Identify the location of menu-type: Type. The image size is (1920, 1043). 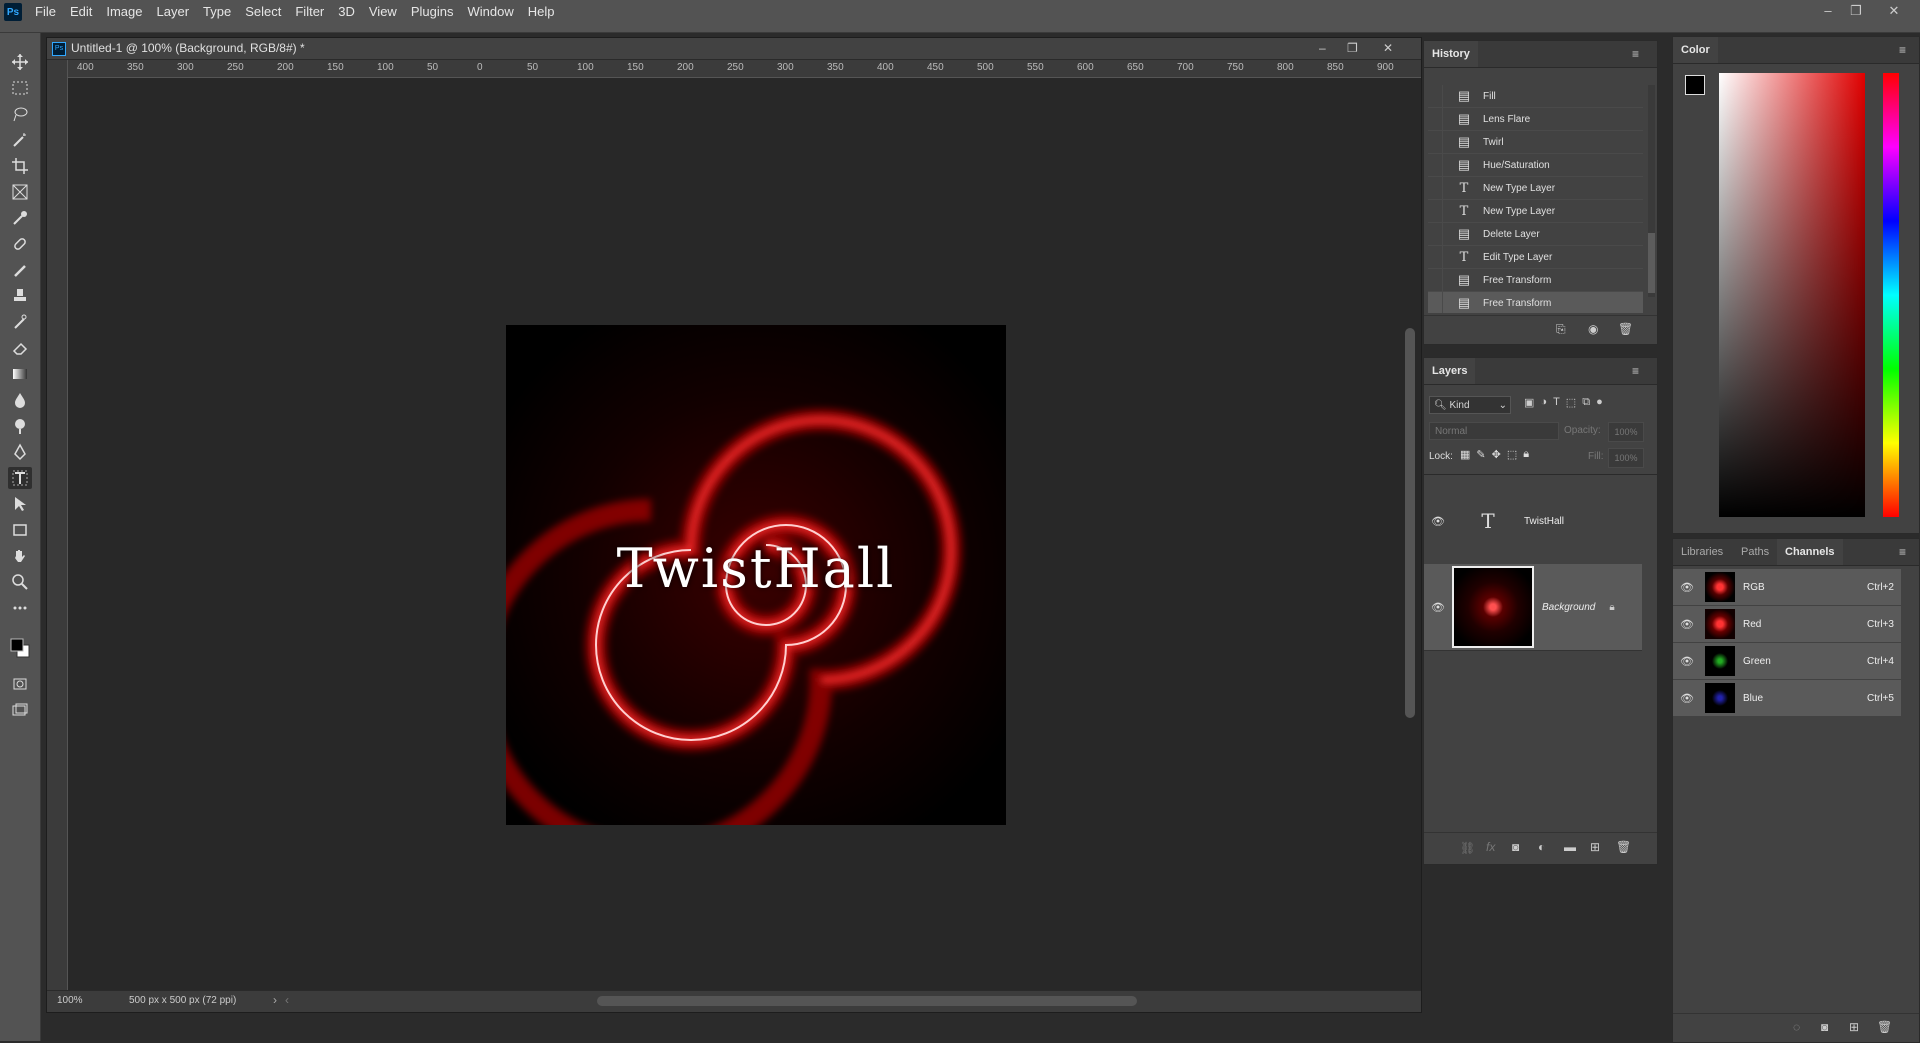
(217, 12).